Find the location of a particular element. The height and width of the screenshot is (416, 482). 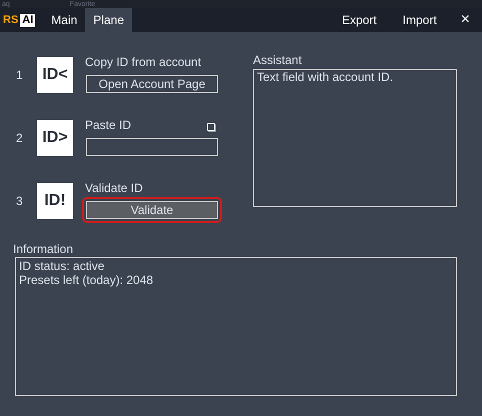

step-label: Copy ID from account is located at coordinates (143, 62).